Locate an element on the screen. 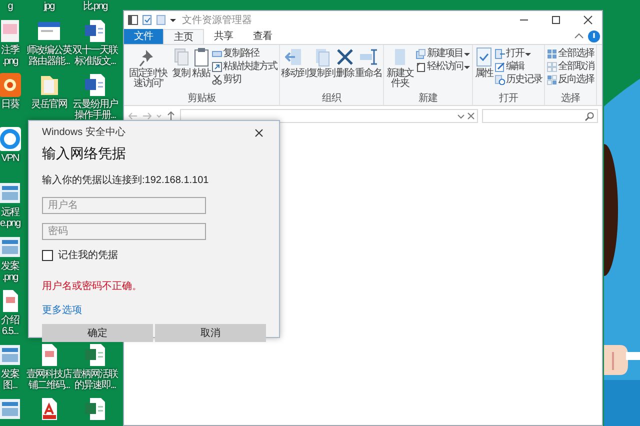 The image size is (640, 426). ribbon-button: 全部取消 is located at coordinates (570, 66).